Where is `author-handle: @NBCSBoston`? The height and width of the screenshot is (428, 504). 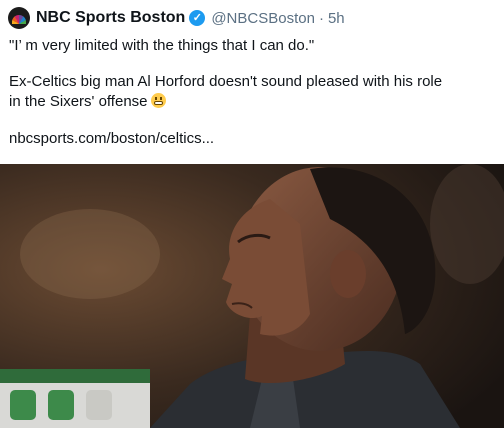 author-handle: @NBCSBoston is located at coordinates (263, 18).